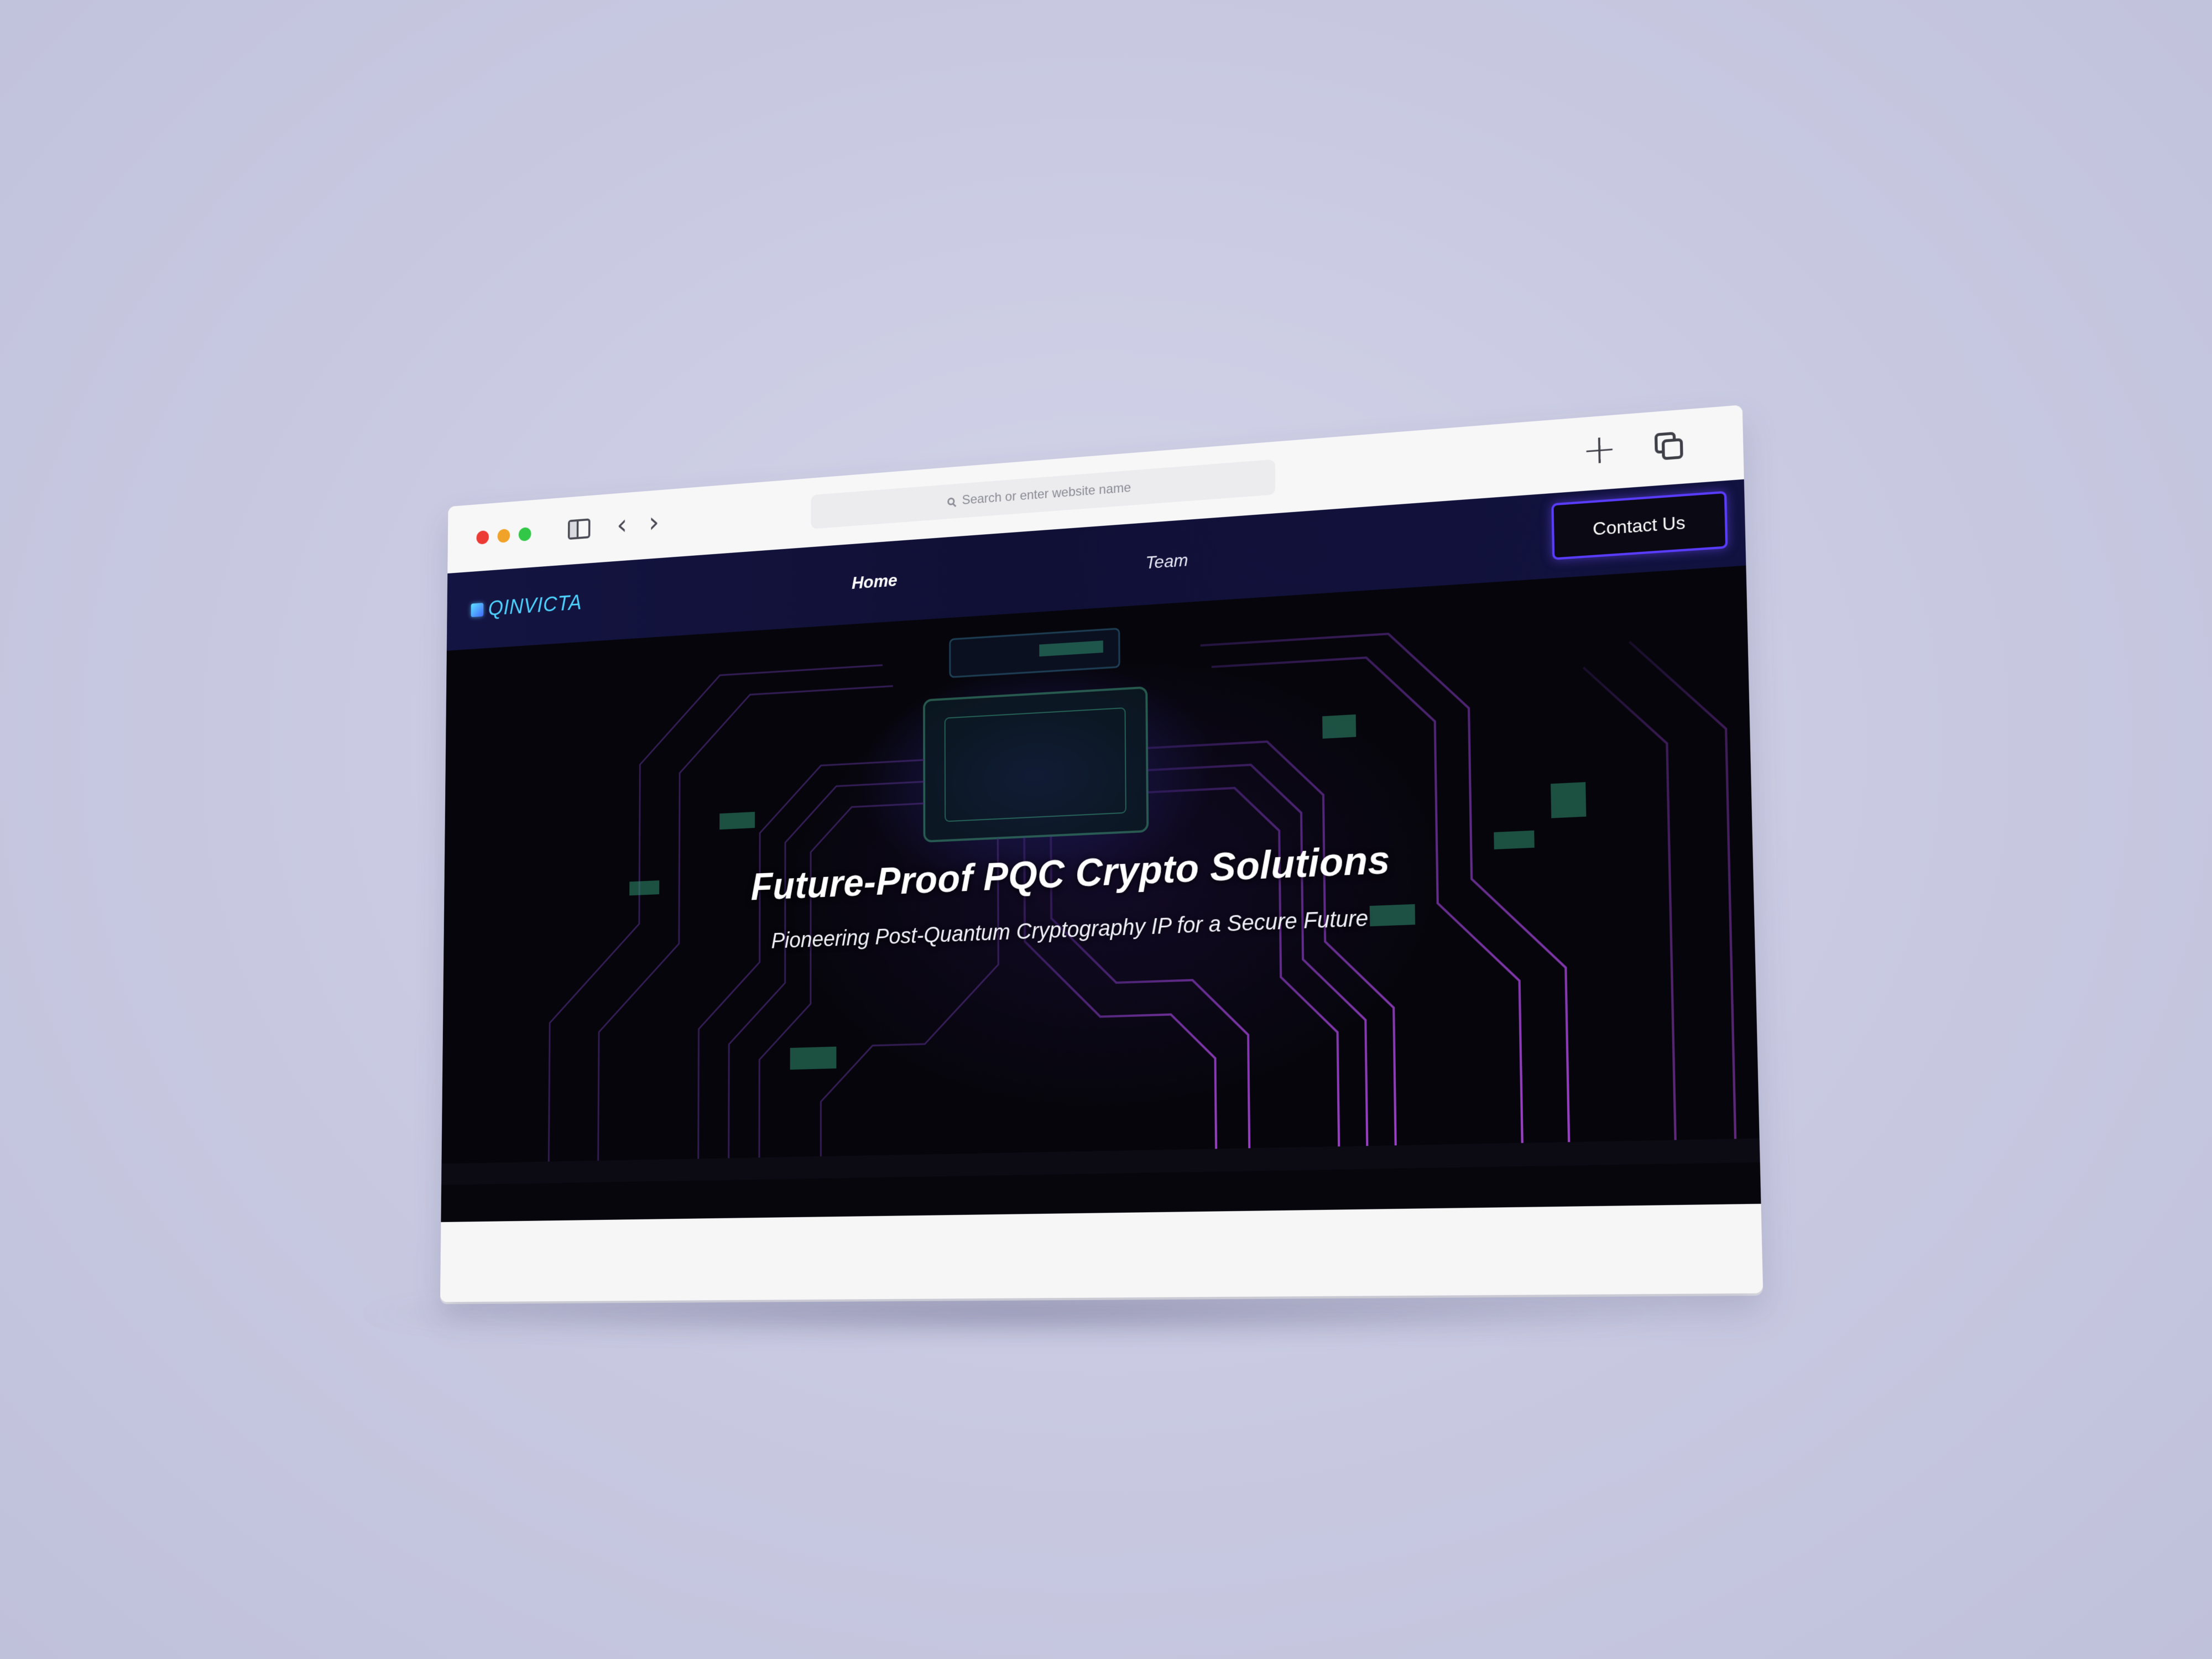 The width and height of the screenshot is (2212, 1659). I want to click on tab-overview-icon, so click(1669, 447).